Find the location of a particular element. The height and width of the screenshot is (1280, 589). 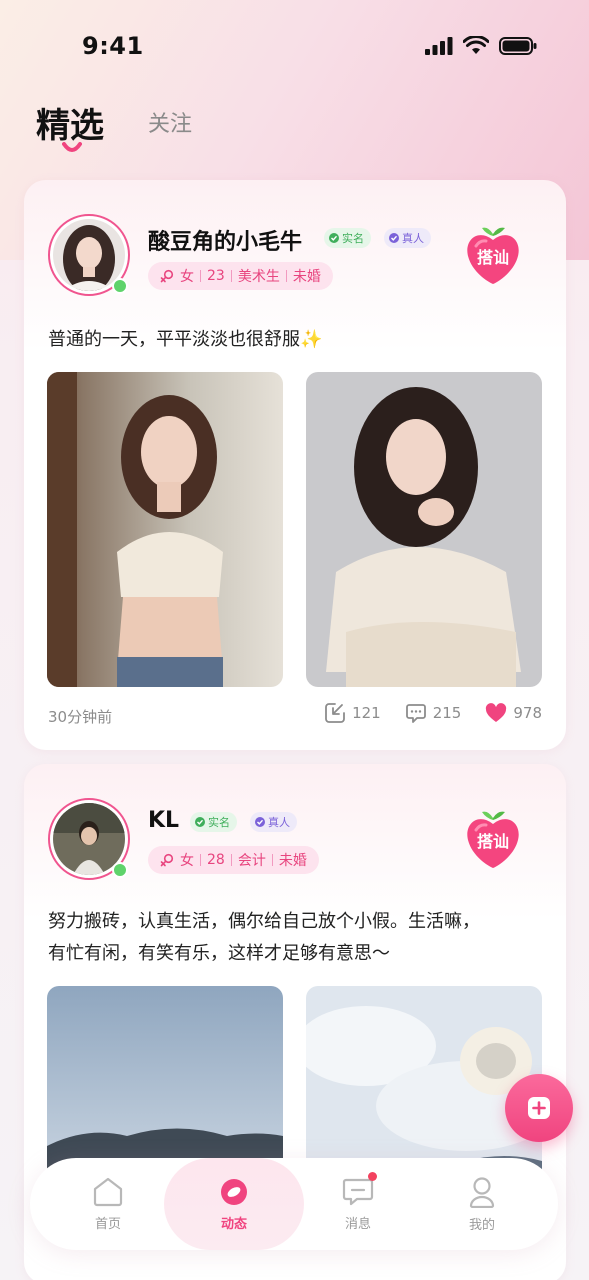

message-icon is located at coordinates (358, 1191).